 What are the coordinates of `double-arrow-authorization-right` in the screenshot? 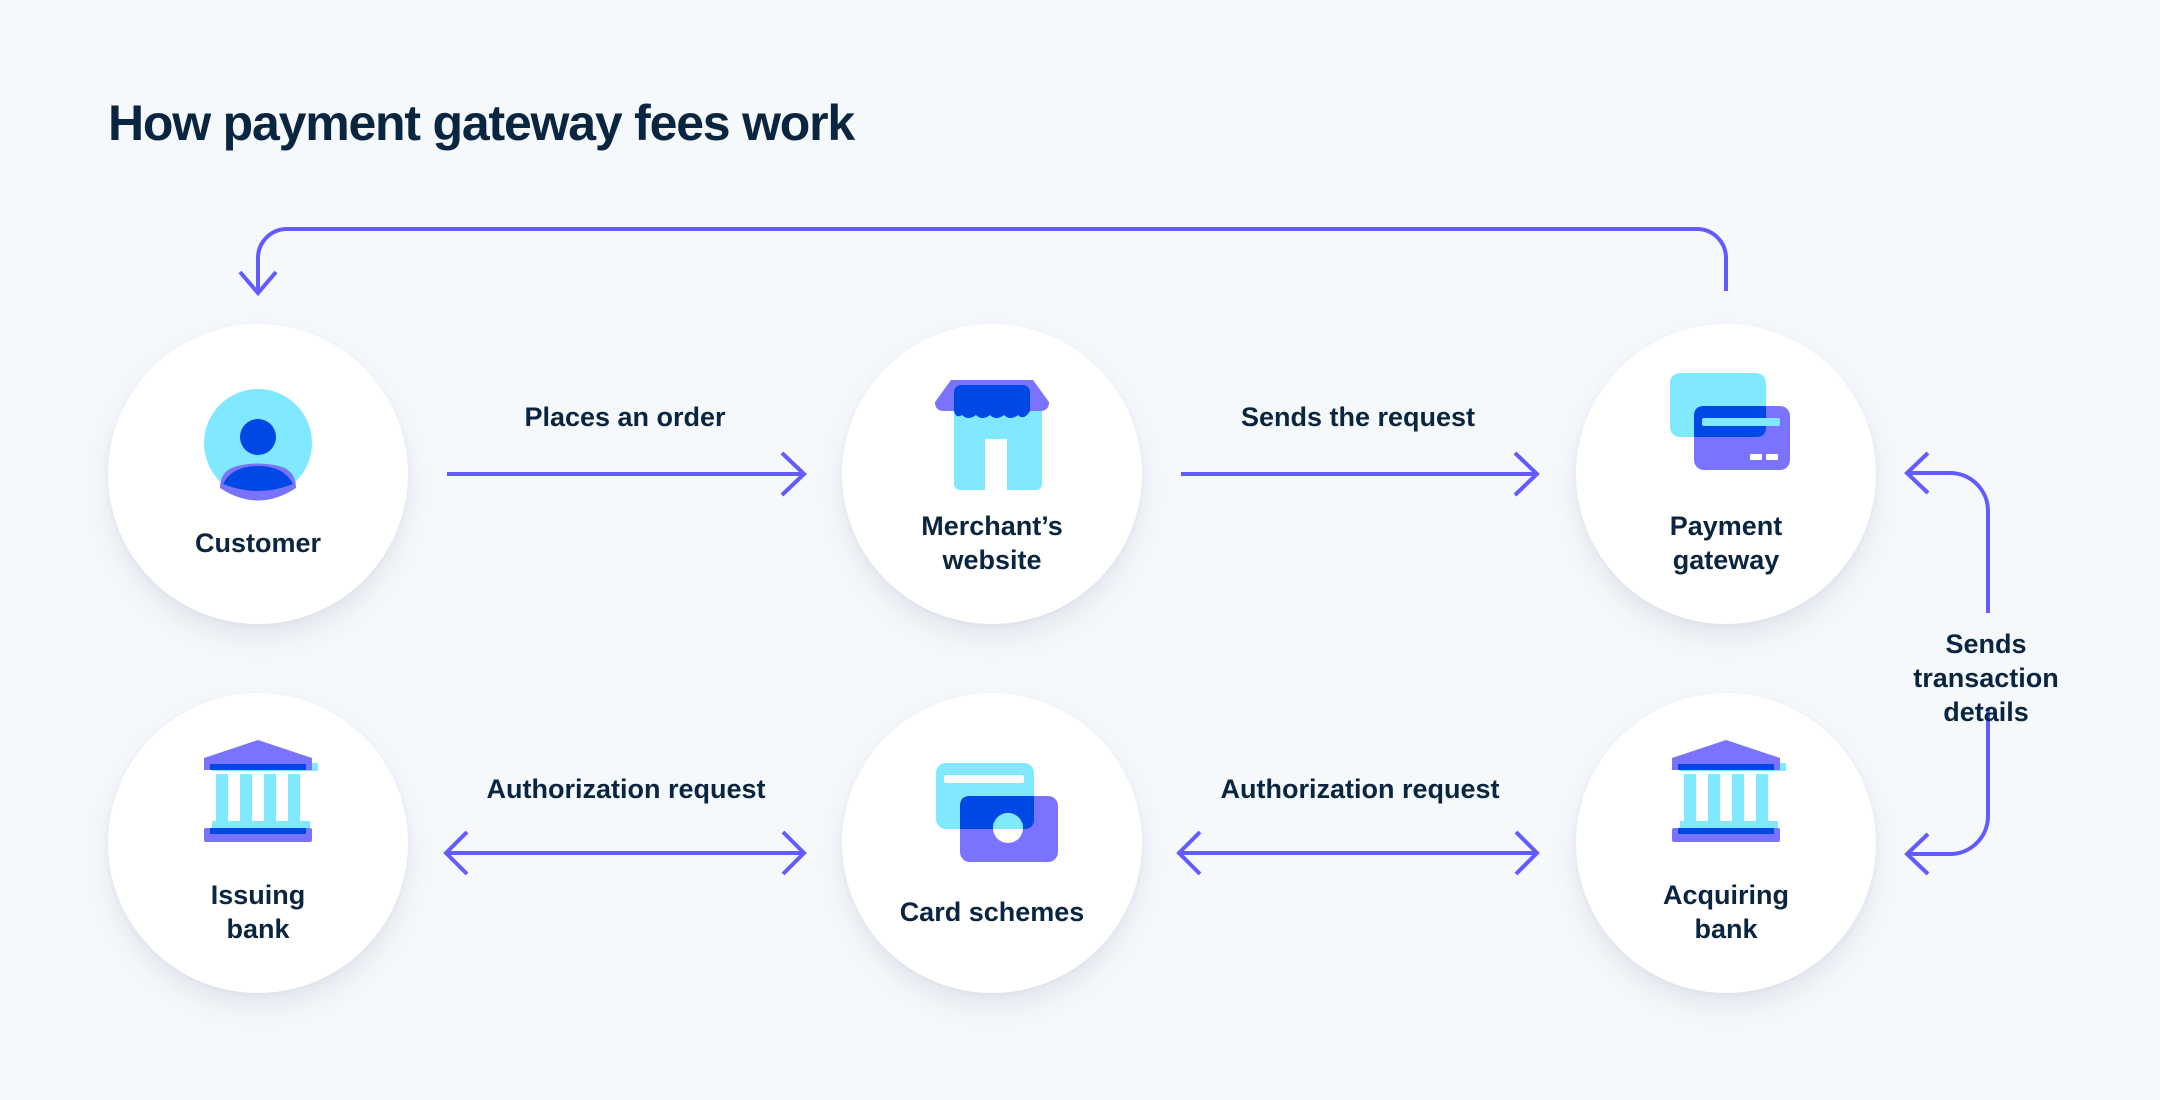 It's located at (1358, 853).